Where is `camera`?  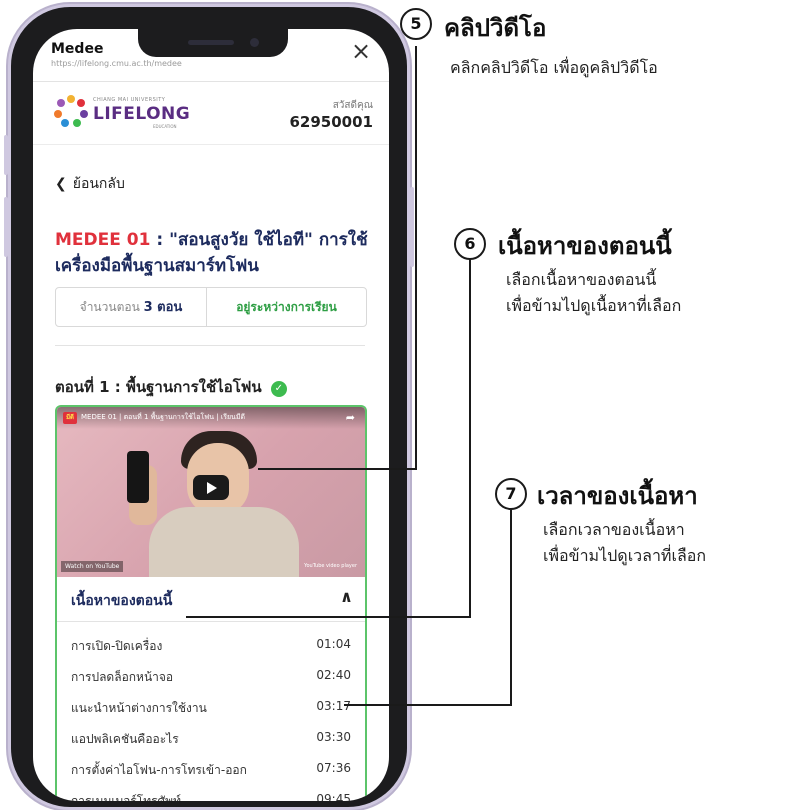
camera is located at coordinates (254, 42).